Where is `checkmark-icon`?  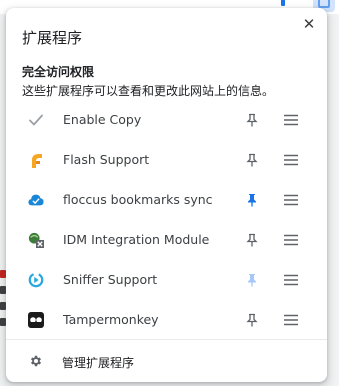
checkmark-icon is located at coordinates (36, 120).